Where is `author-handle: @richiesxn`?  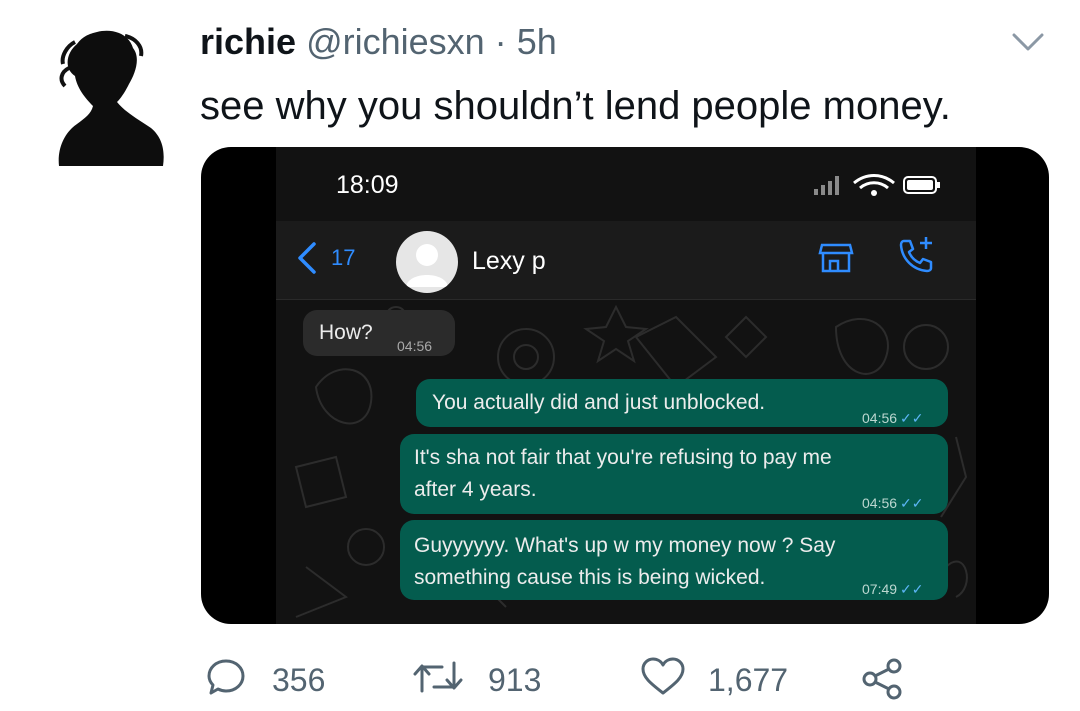 author-handle: @richiesxn is located at coordinates (395, 41).